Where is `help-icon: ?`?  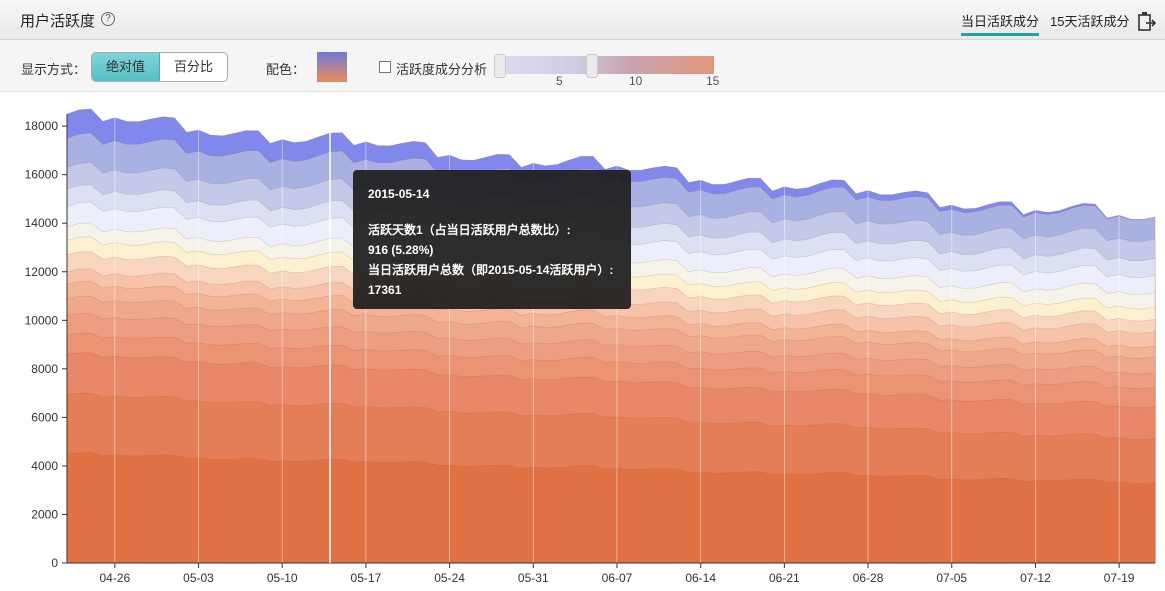 help-icon: ? is located at coordinates (108, 19).